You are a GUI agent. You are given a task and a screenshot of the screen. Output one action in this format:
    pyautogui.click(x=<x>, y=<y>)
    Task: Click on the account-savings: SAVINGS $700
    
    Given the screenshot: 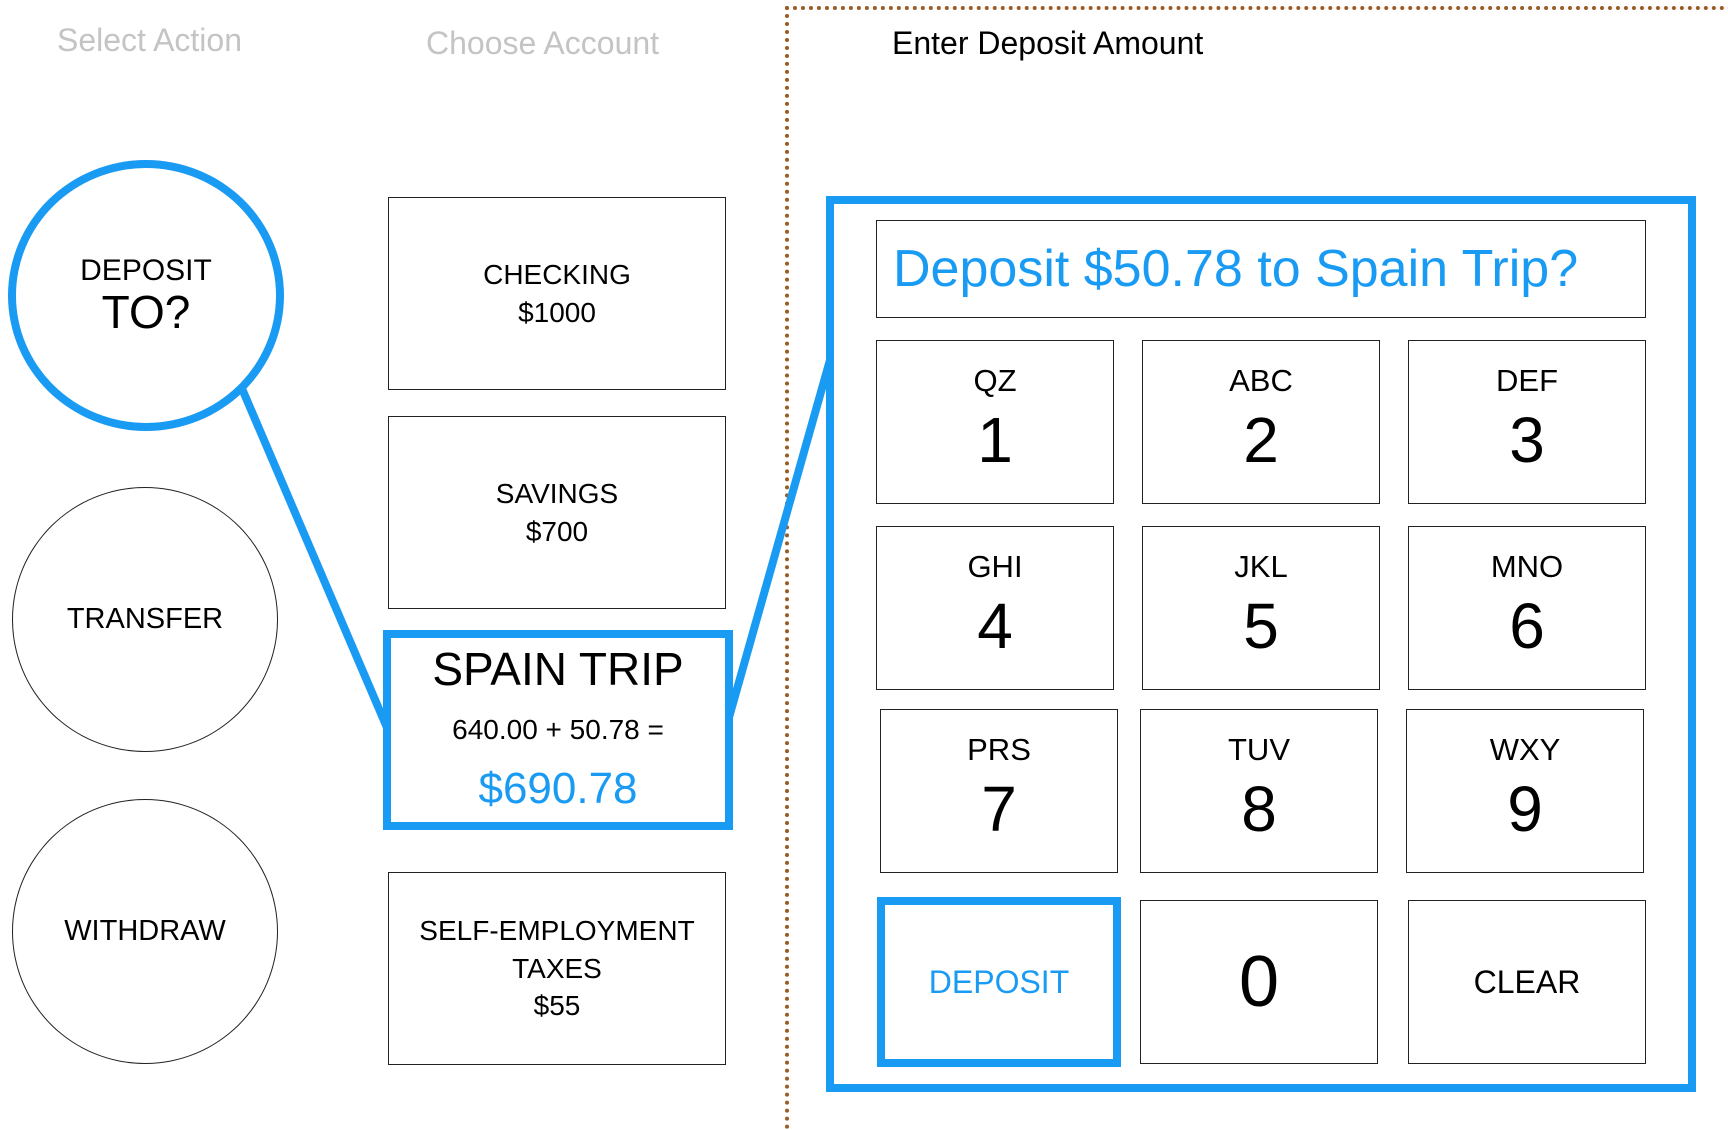 What is the action you would take?
    pyautogui.click(x=557, y=512)
    